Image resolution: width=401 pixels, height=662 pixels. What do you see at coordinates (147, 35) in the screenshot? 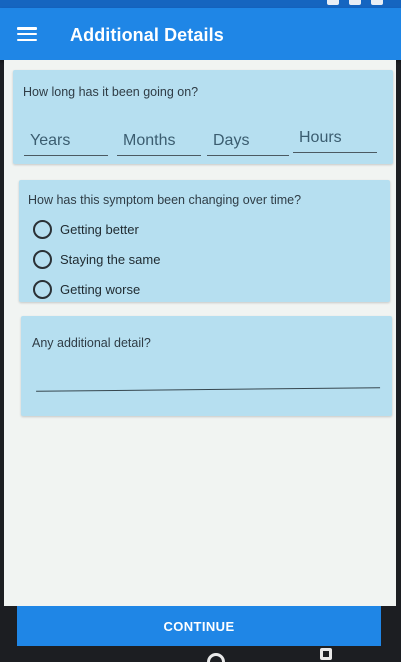
I see `page-title: Additional Details` at bounding box center [147, 35].